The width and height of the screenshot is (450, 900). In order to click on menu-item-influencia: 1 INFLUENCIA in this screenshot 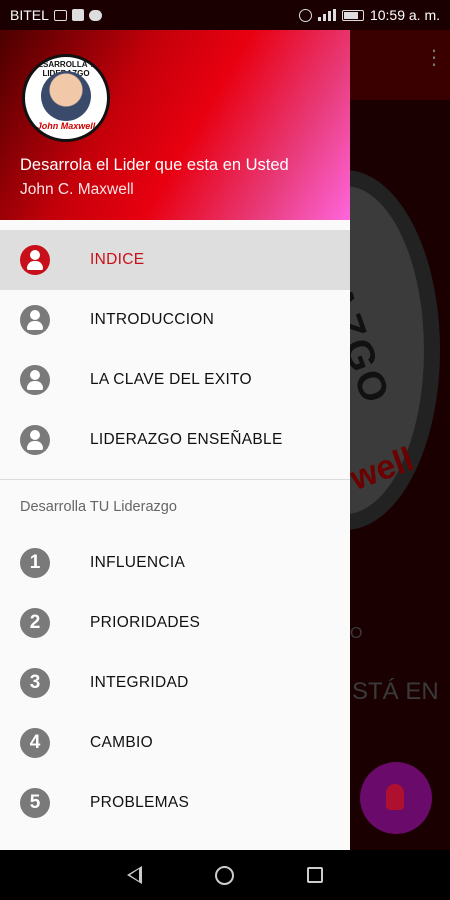, I will do `click(175, 563)`.